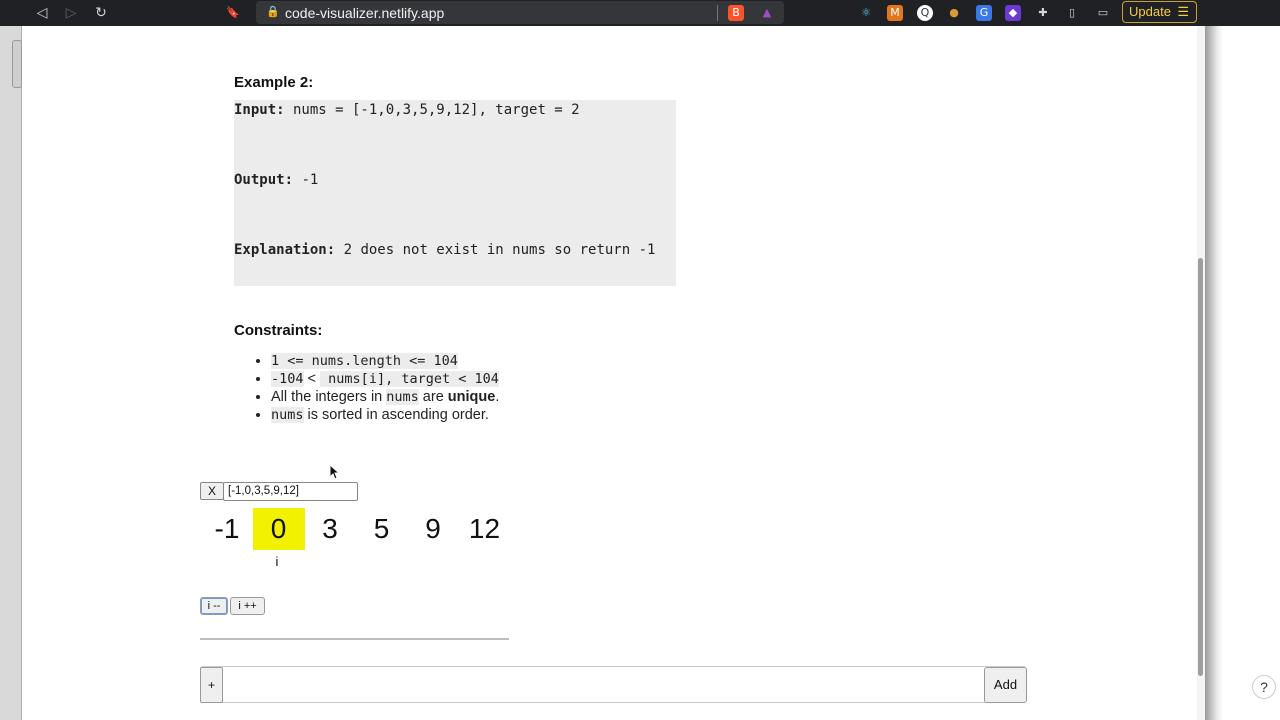 This screenshot has width=1280, height=720. What do you see at coordinates (211, 685) in the screenshot?
I see `plus-button: +` at bounding box center [211, 685].